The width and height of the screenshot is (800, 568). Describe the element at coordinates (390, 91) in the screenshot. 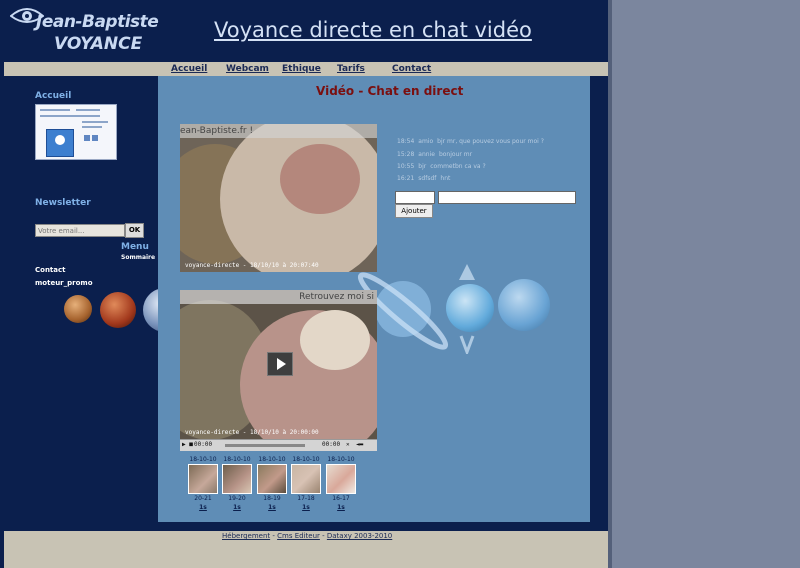

I see `page-title: Vidéo - Chat en direct` at that location.